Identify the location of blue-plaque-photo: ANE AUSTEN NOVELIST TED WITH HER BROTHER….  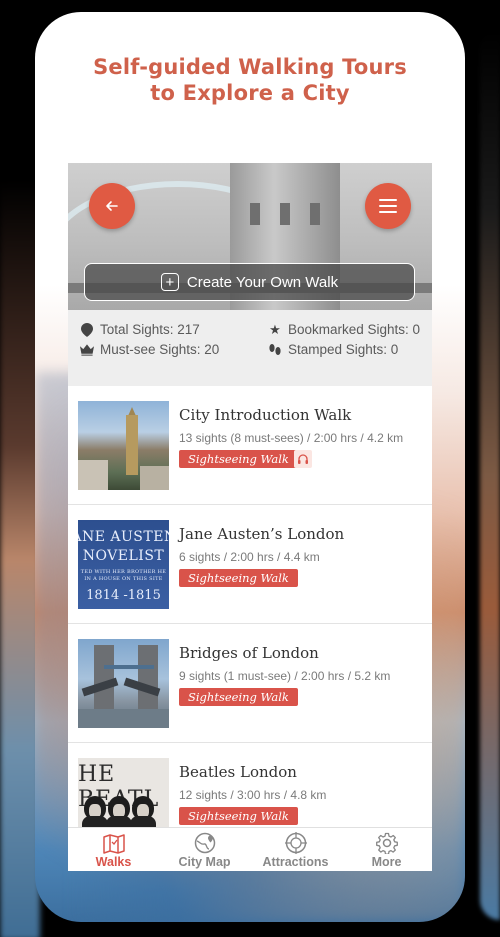
(123, 564).